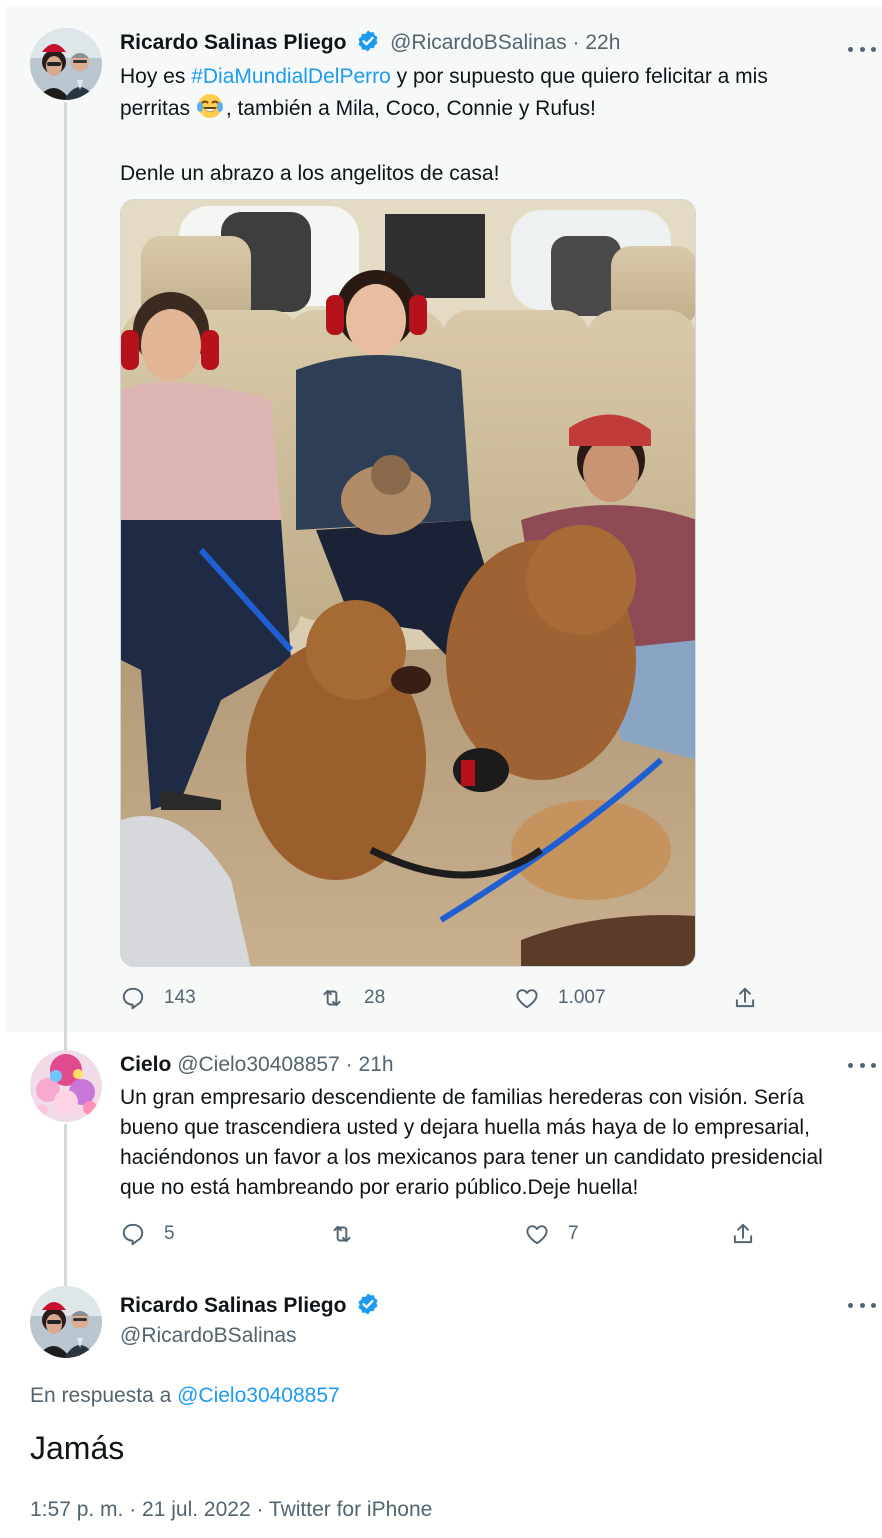  Describe the element at coordinates (210, 110) in the screenshot. I see `laughing-crying-emoji-icon` at that location.